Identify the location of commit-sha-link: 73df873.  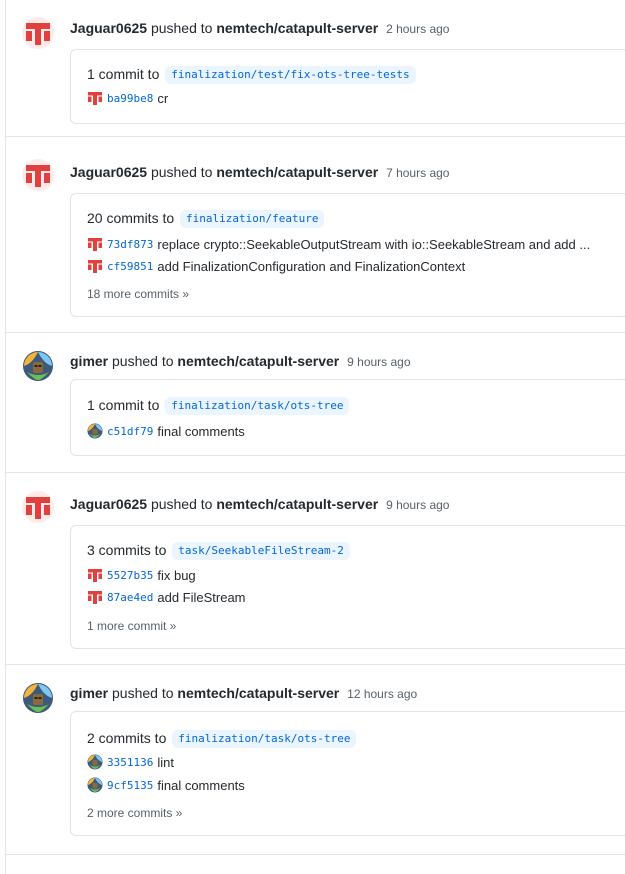
(130, 244).